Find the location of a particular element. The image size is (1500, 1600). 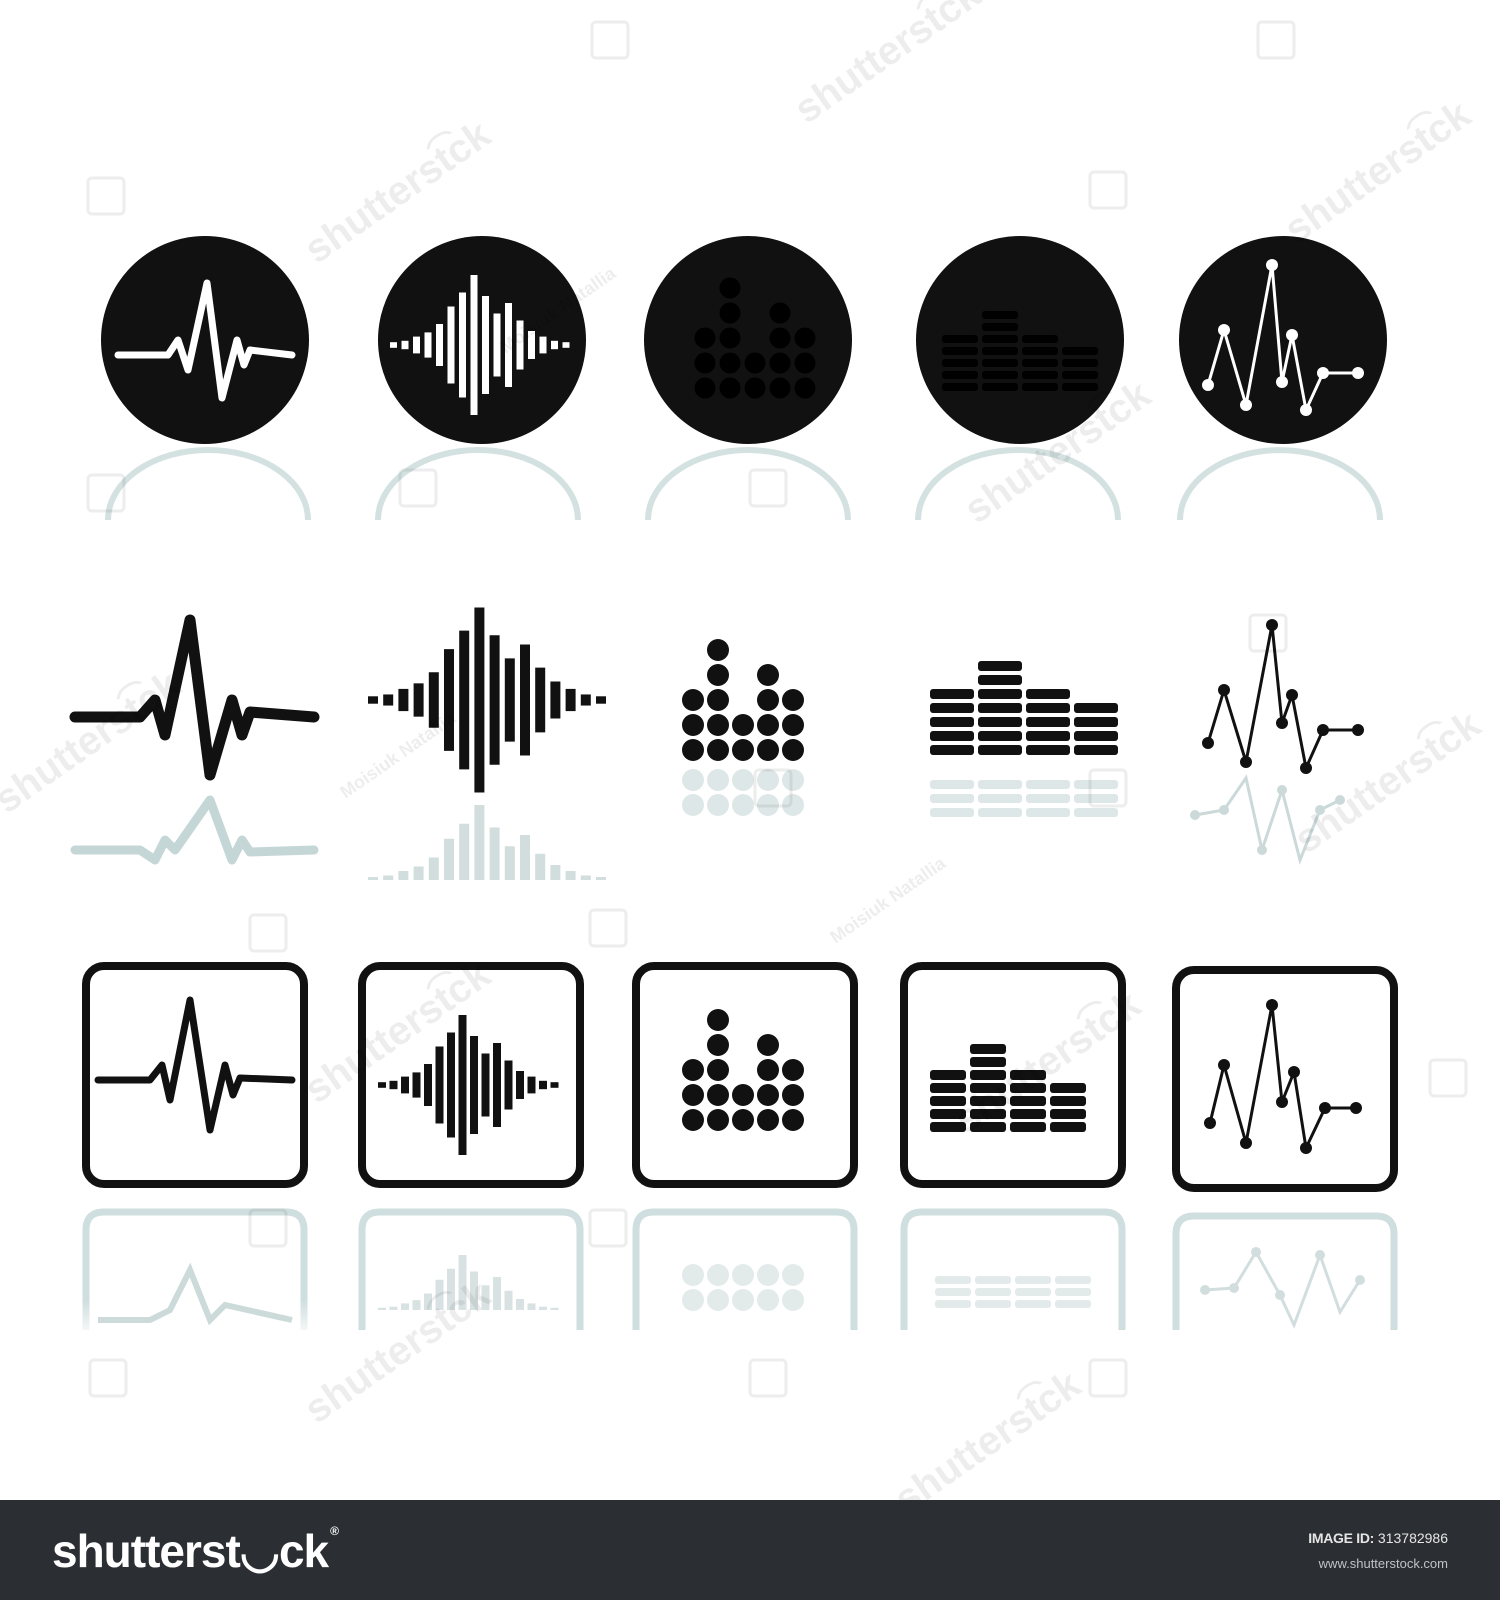

line-graph-reflection is located at coordinates (1267, 819).